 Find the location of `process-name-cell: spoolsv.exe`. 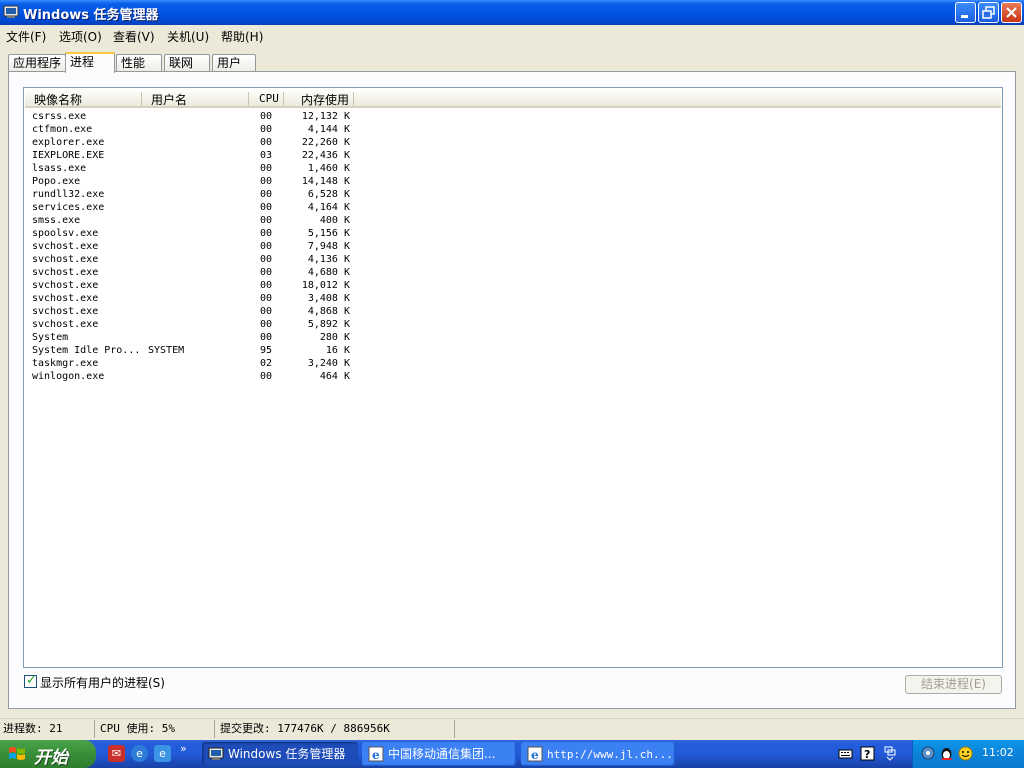

process-name-cell: spoolsv.exe is located at coordinates (65, 233).